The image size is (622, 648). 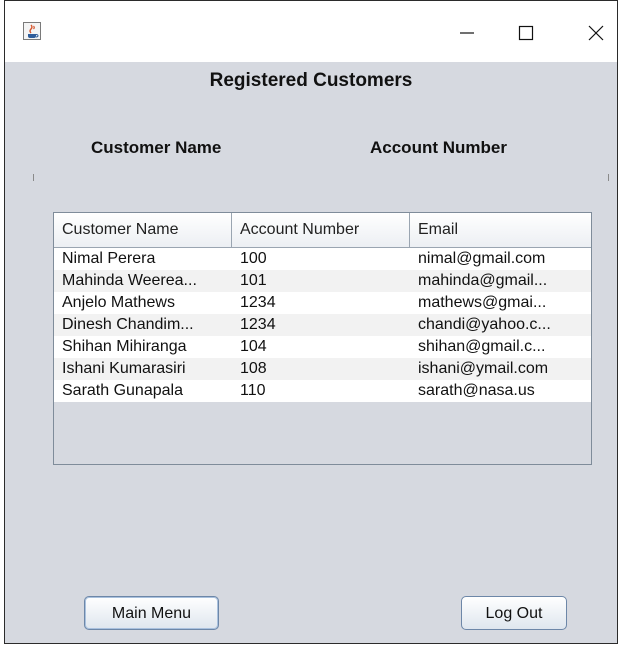 What do you see at coordinates (438, 147) in the screenshot?
I see `account-number-label: Account Number` at bounding box center [438, 147].